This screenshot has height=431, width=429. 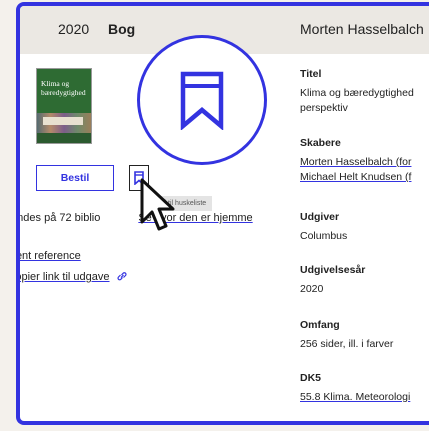 I want to click on book-cover-image: Klima og bæredygtighed, so click(x=64, y=106).